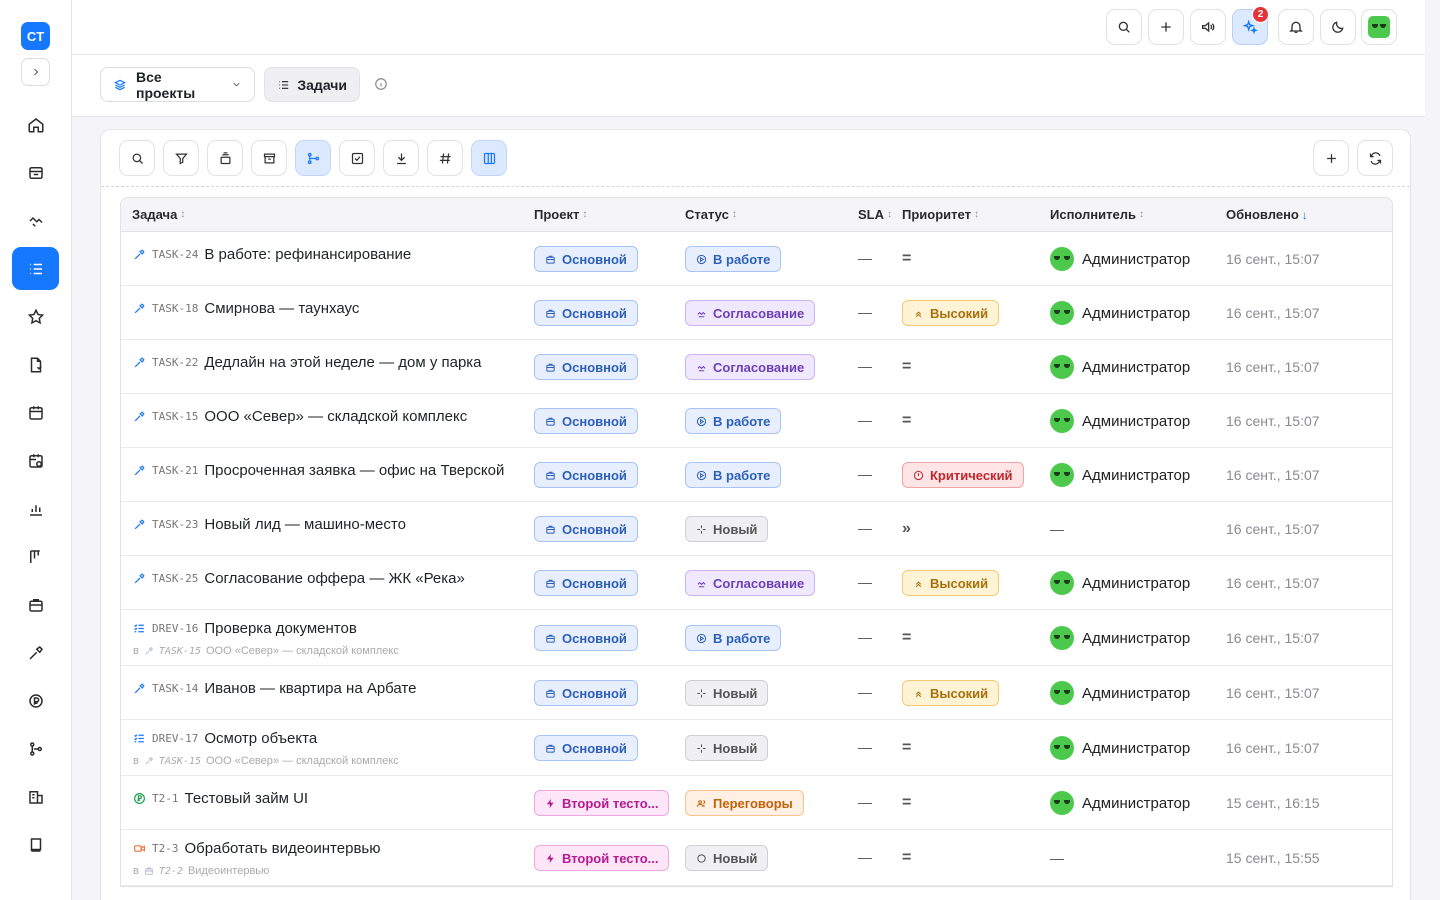 The height and width of the screenshot is (900, 1440). Describe the element at coordinates (35, 652) in the screenshot. I see `sidebar-item-tools` at that location.